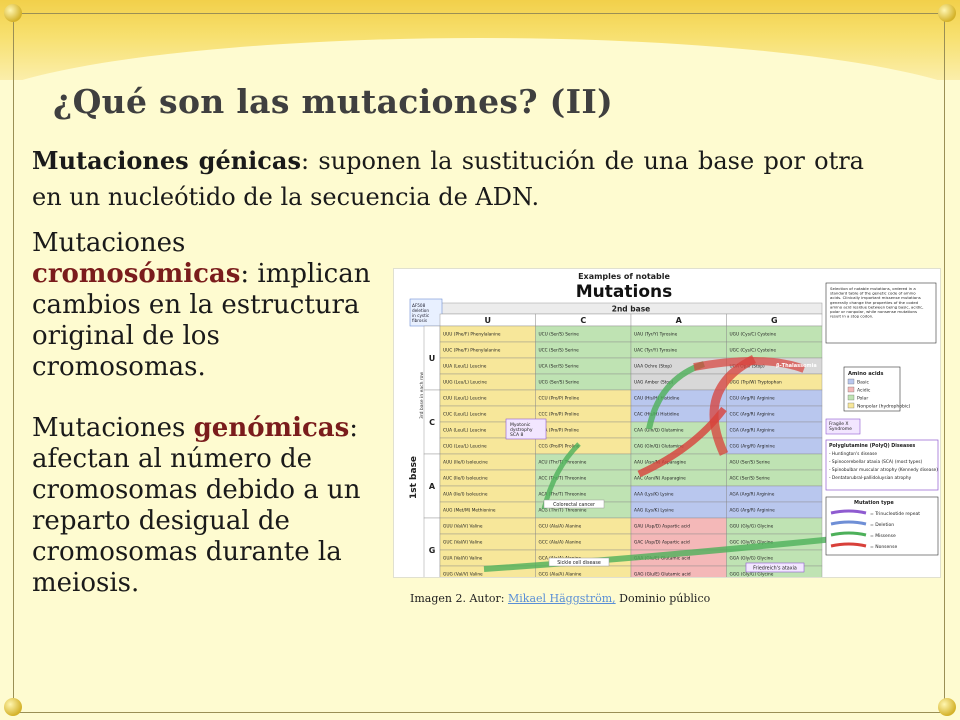 This screenshot has height=720, width=960. What do you see at coordinates (883, 536) in the screenshot?
I see `mutation-type-item: = Missense` at bounding box center [883, 536].